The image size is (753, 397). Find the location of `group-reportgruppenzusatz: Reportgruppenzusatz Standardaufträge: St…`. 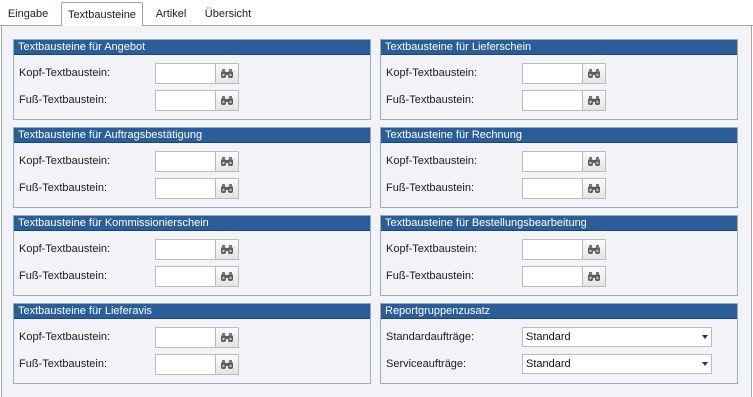

group-reportgruppenzusatz: Reportgruppenzusatz Standardaufträge: St… is located at coordinates (559, 343).